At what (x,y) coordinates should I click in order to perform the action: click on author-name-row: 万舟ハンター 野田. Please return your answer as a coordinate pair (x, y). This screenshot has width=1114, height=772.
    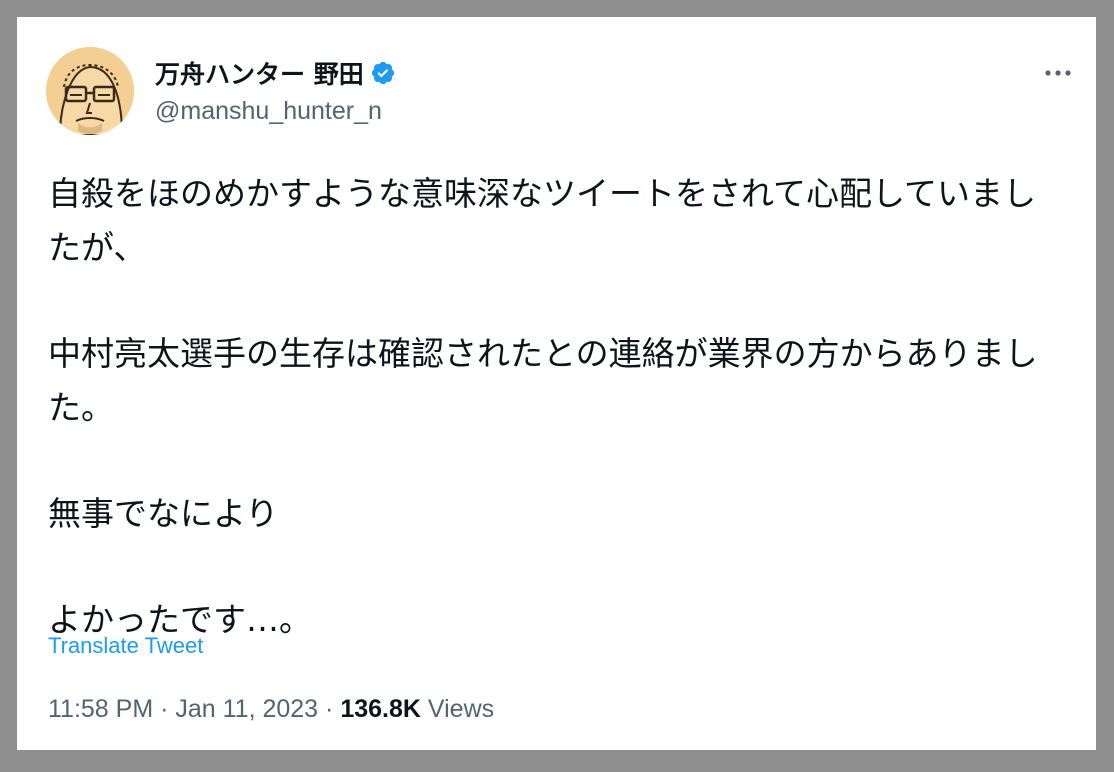
    Looking at the image, I should click on (275, 73).